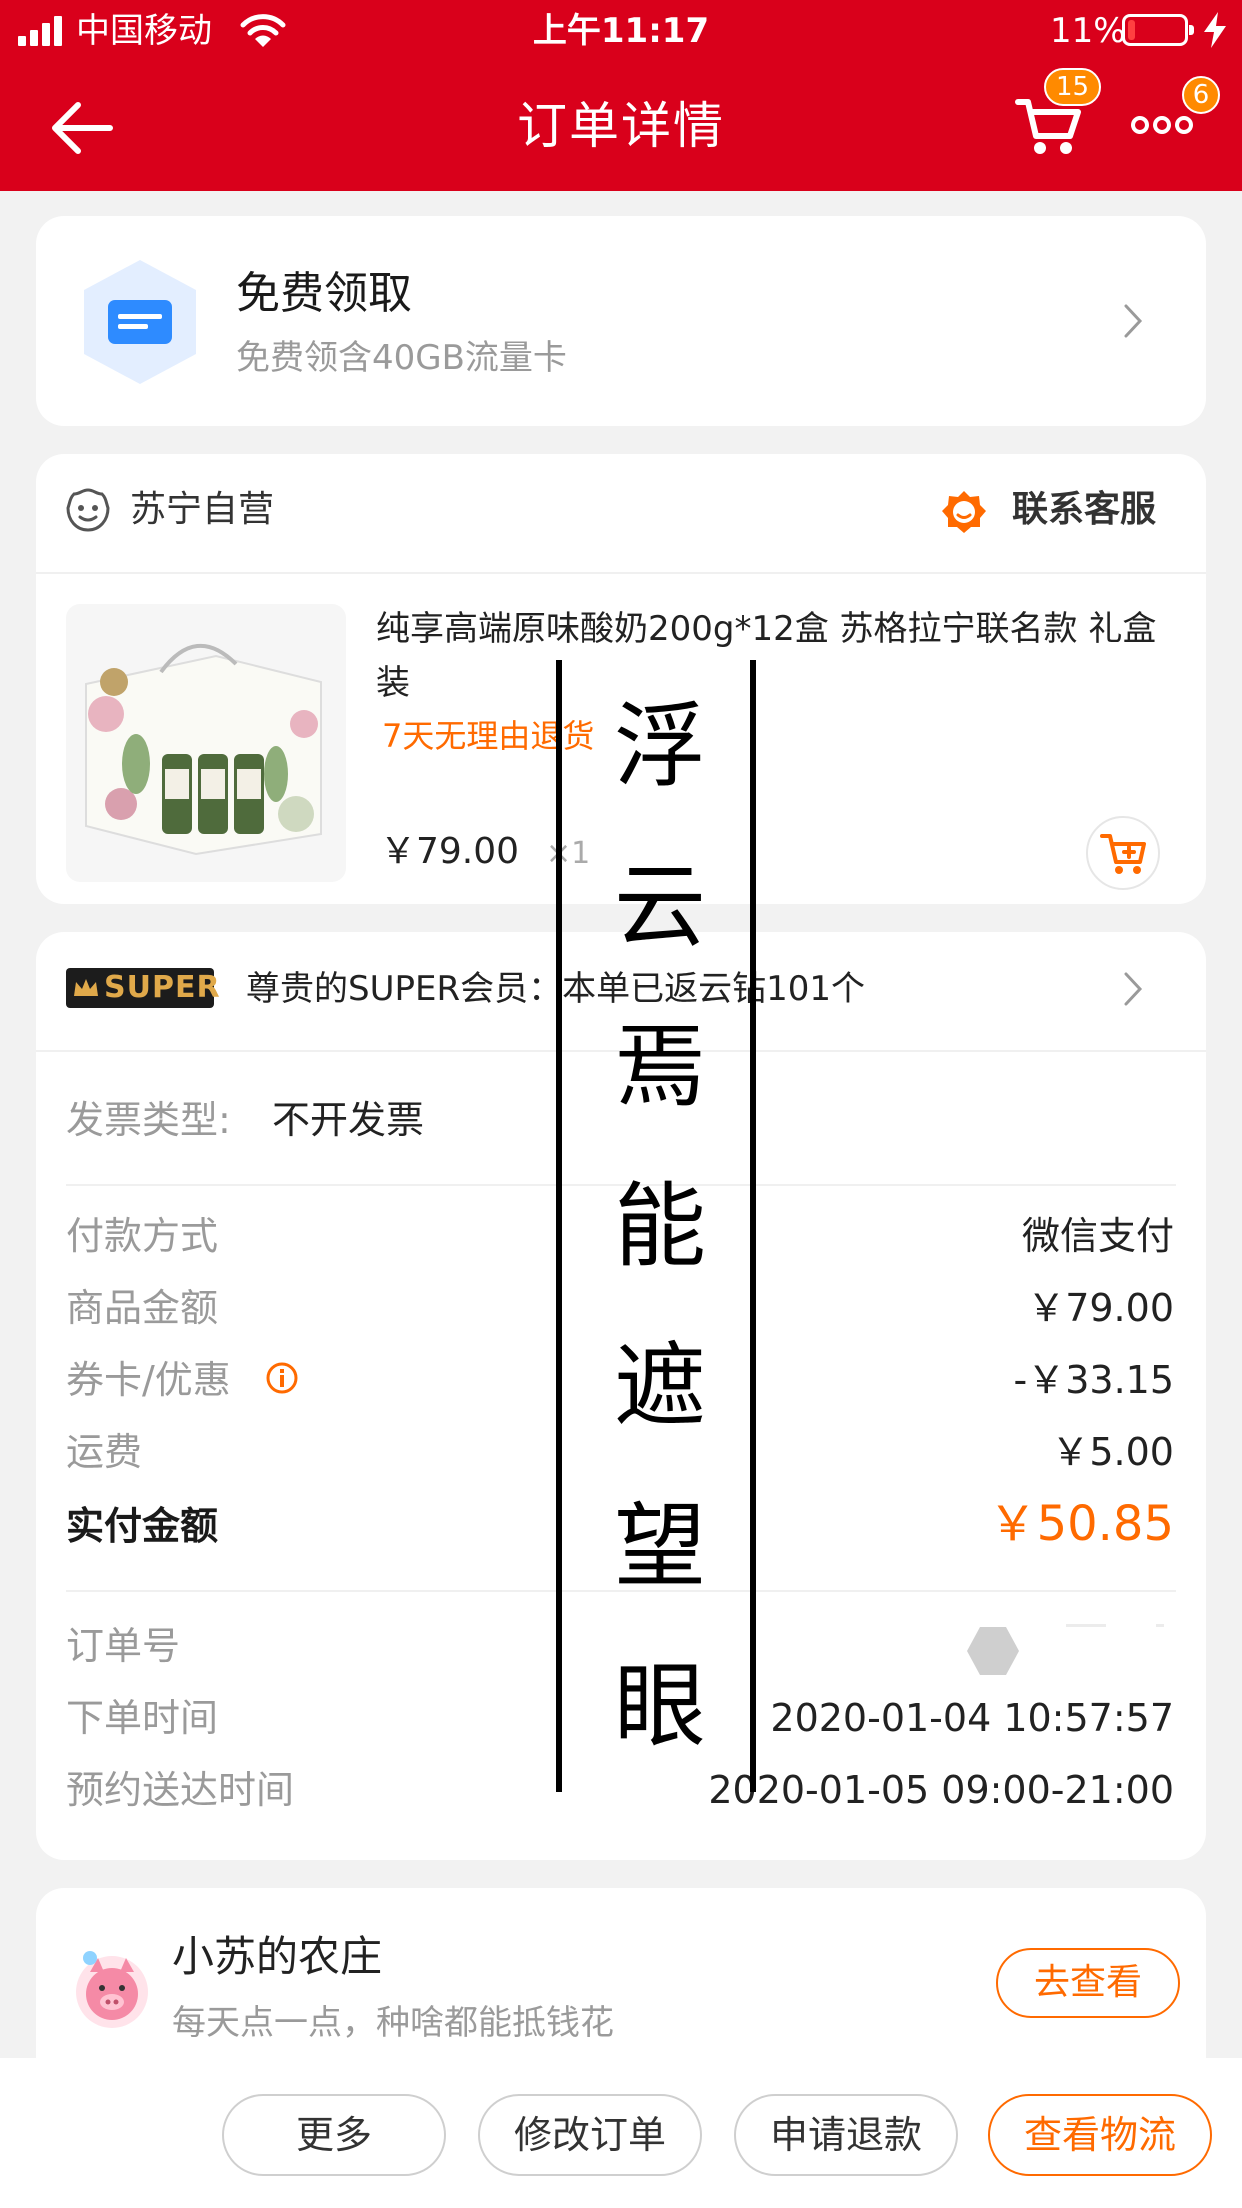 This screenshot has width=1242, height=2208. What do you see at coordinates (142, 1718) in the screenshot?
I see `order-time-label: 下单时间` at bounding box center [142, 1718].